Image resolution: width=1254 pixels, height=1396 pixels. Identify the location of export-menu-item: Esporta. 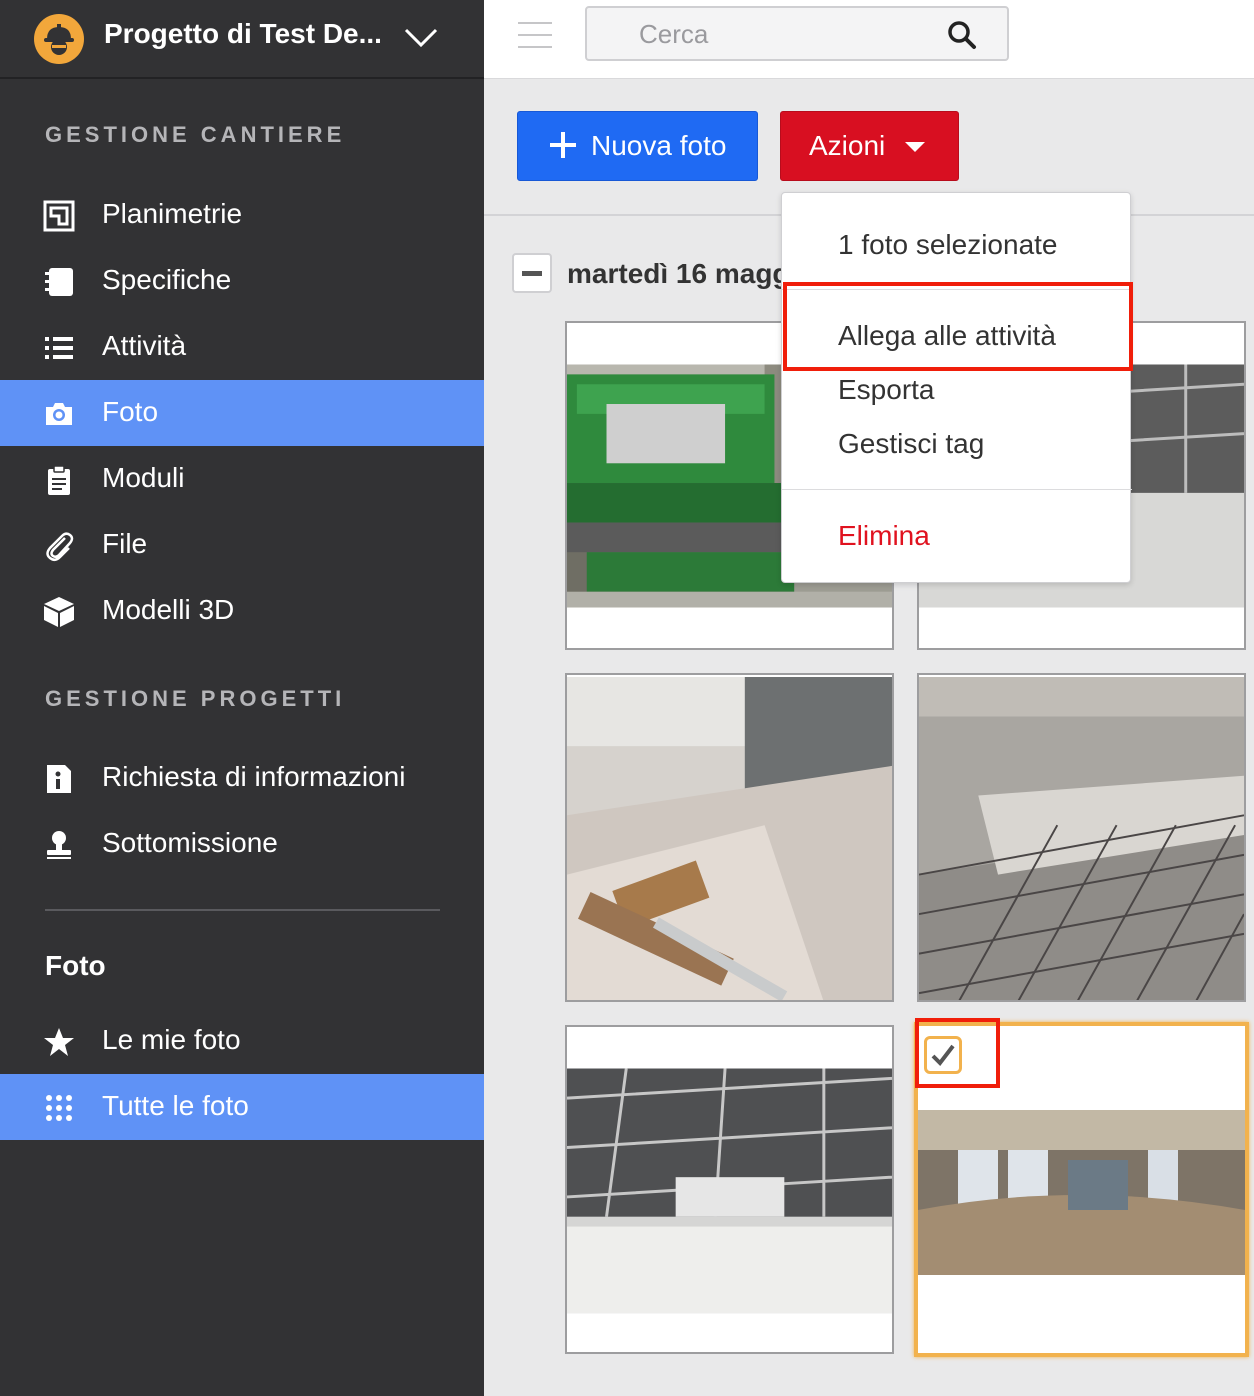
(886, 390).